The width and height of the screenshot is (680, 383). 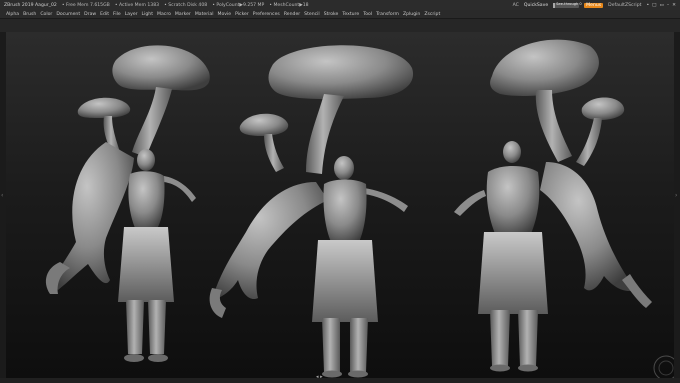 I want to click on window-control-1: •, so click(x=647, y=5).